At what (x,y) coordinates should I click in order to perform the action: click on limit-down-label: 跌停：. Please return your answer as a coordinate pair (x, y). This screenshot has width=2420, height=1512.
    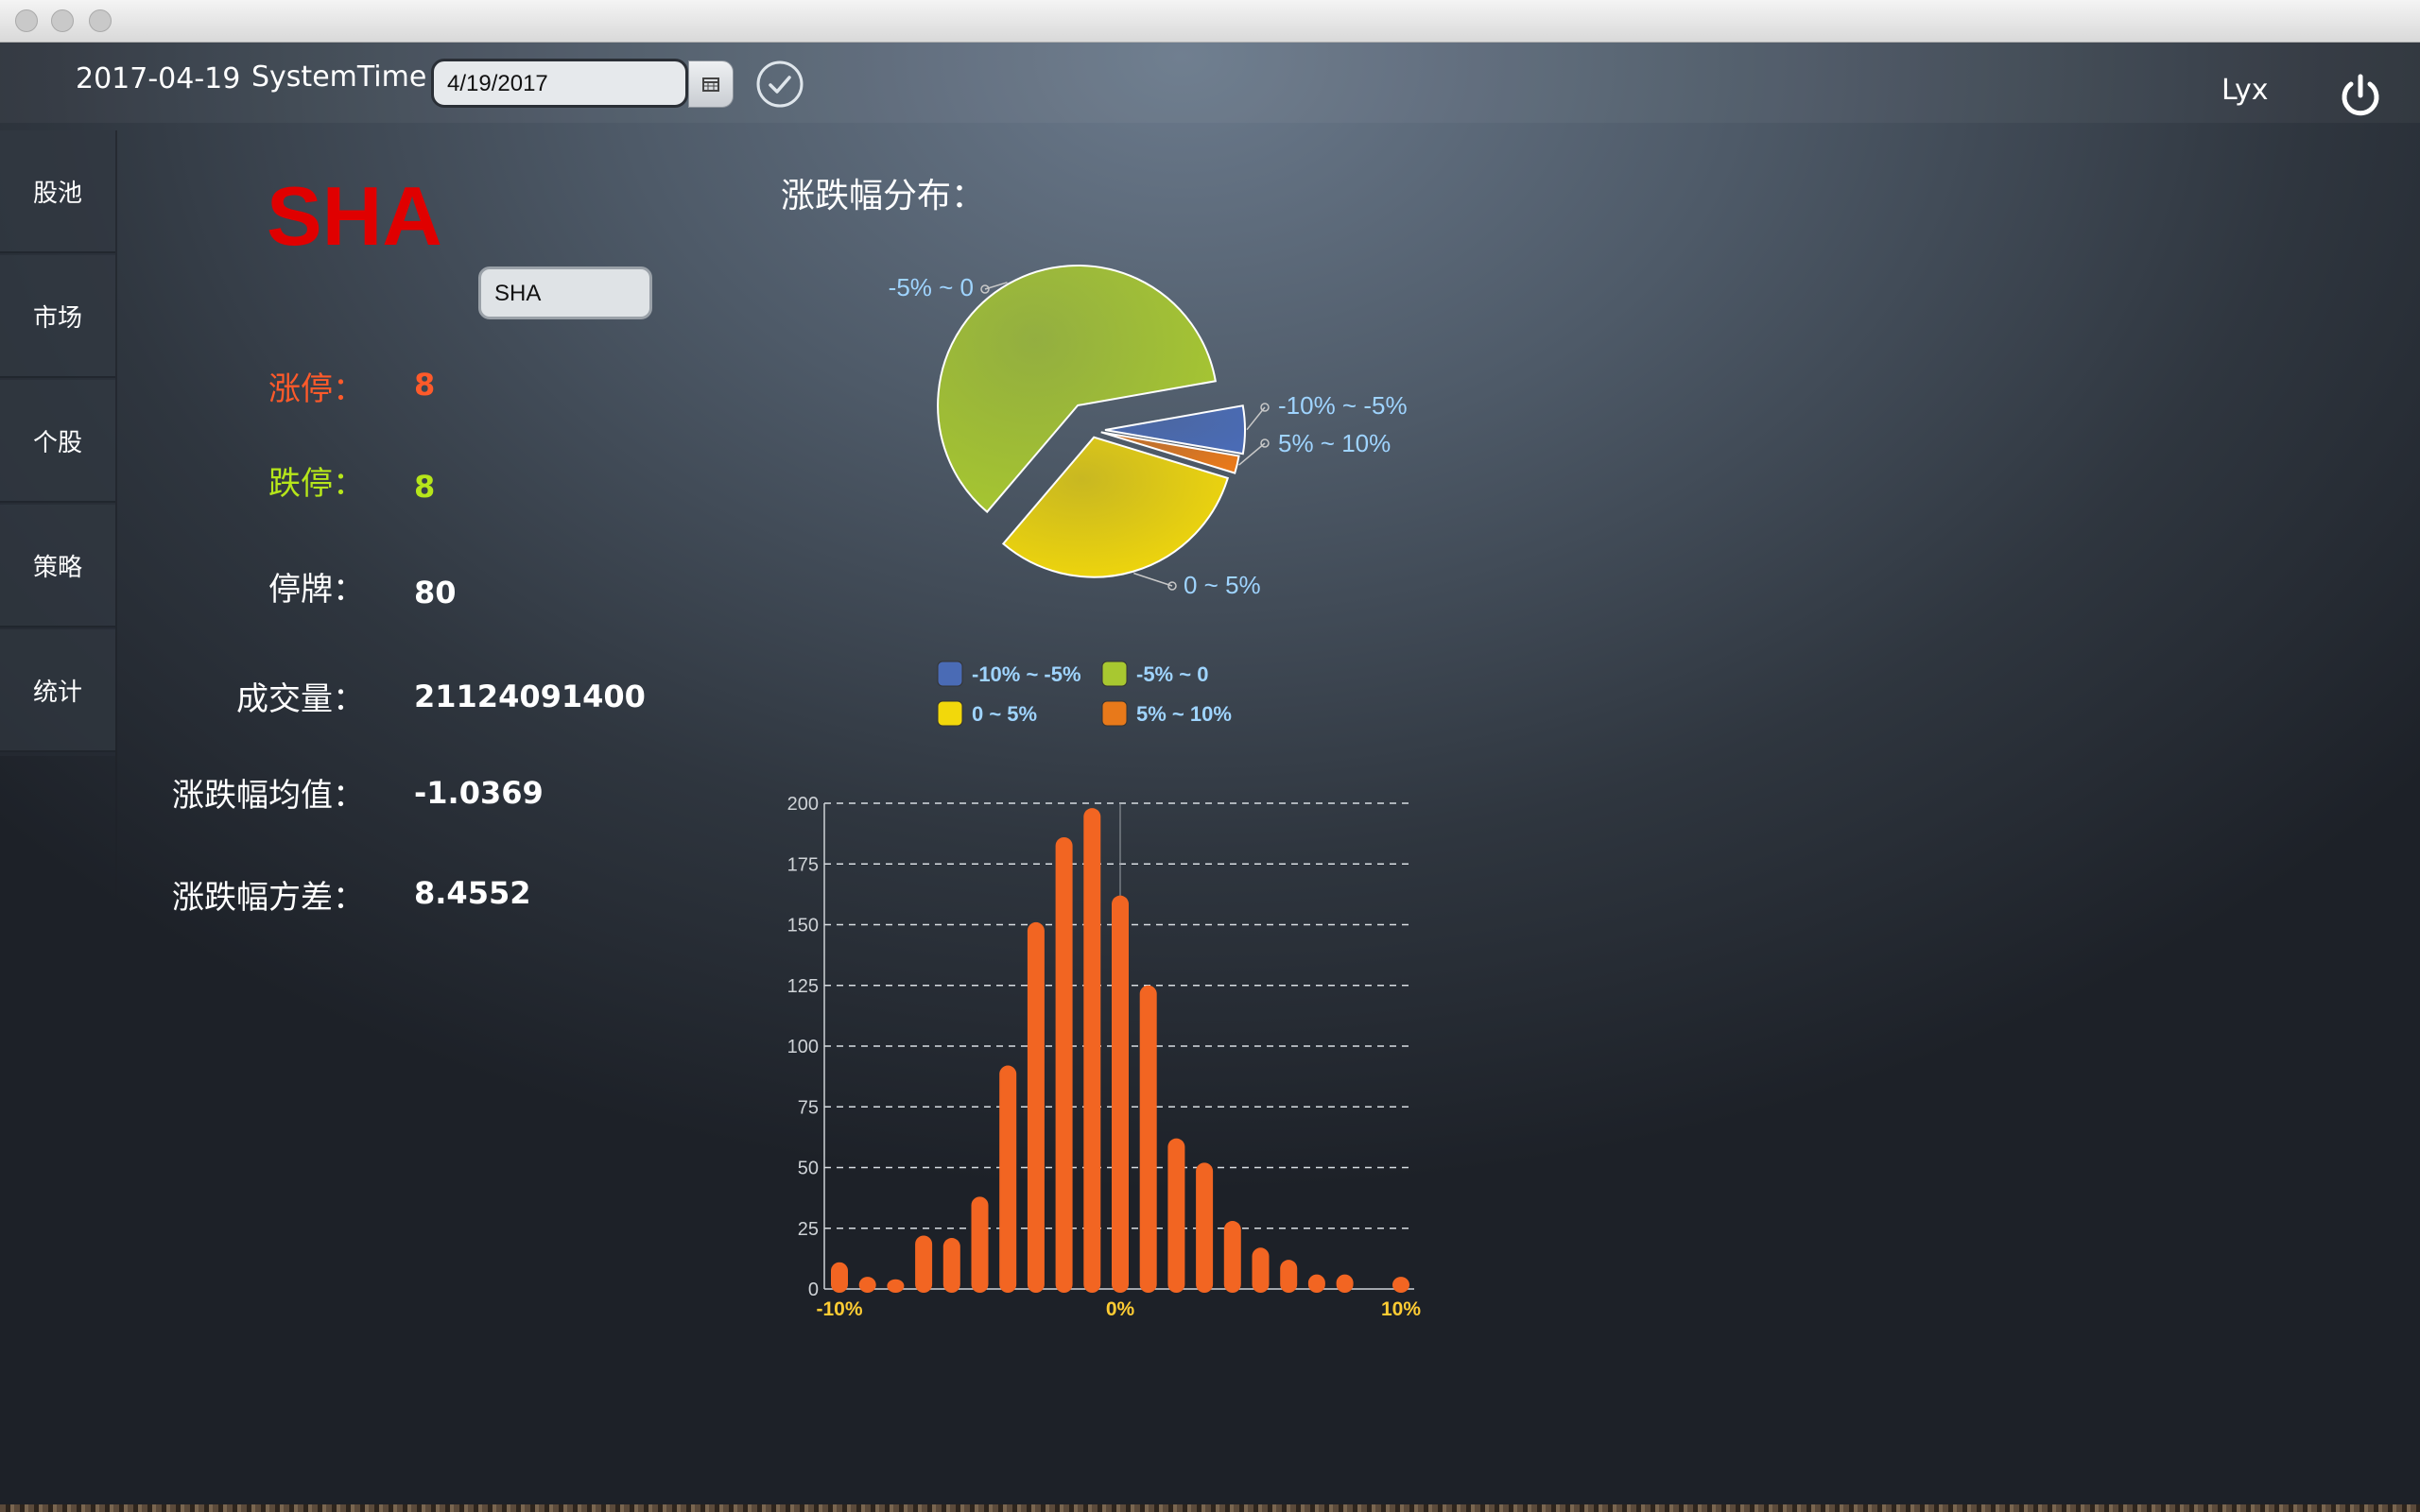
    Looking at the image, I should click on (316, 484).